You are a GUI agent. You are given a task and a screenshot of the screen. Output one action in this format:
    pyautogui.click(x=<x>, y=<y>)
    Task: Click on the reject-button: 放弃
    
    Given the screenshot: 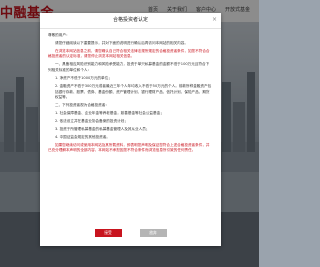 What is the action you would take?
    pyautogui.click(x=153, y=233)
    